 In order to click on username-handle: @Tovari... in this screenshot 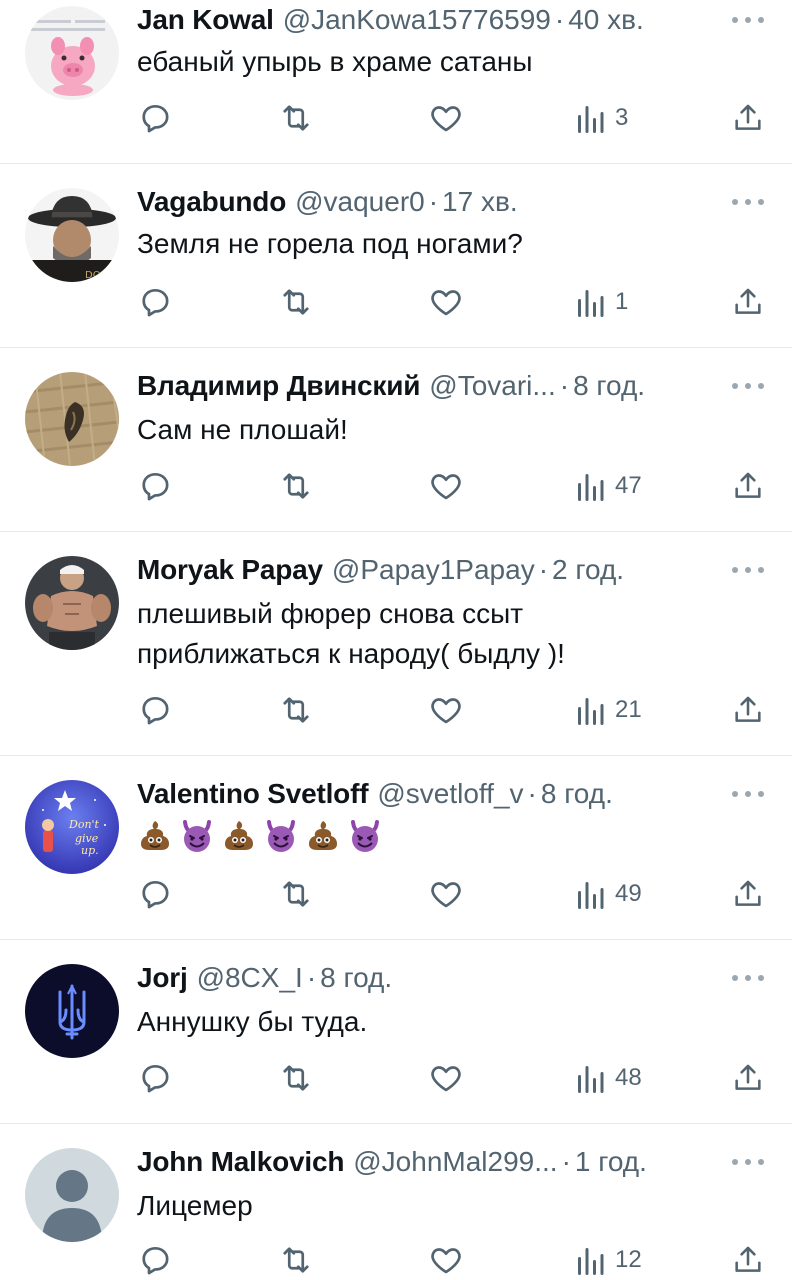, I will do `click(492, 386)`.